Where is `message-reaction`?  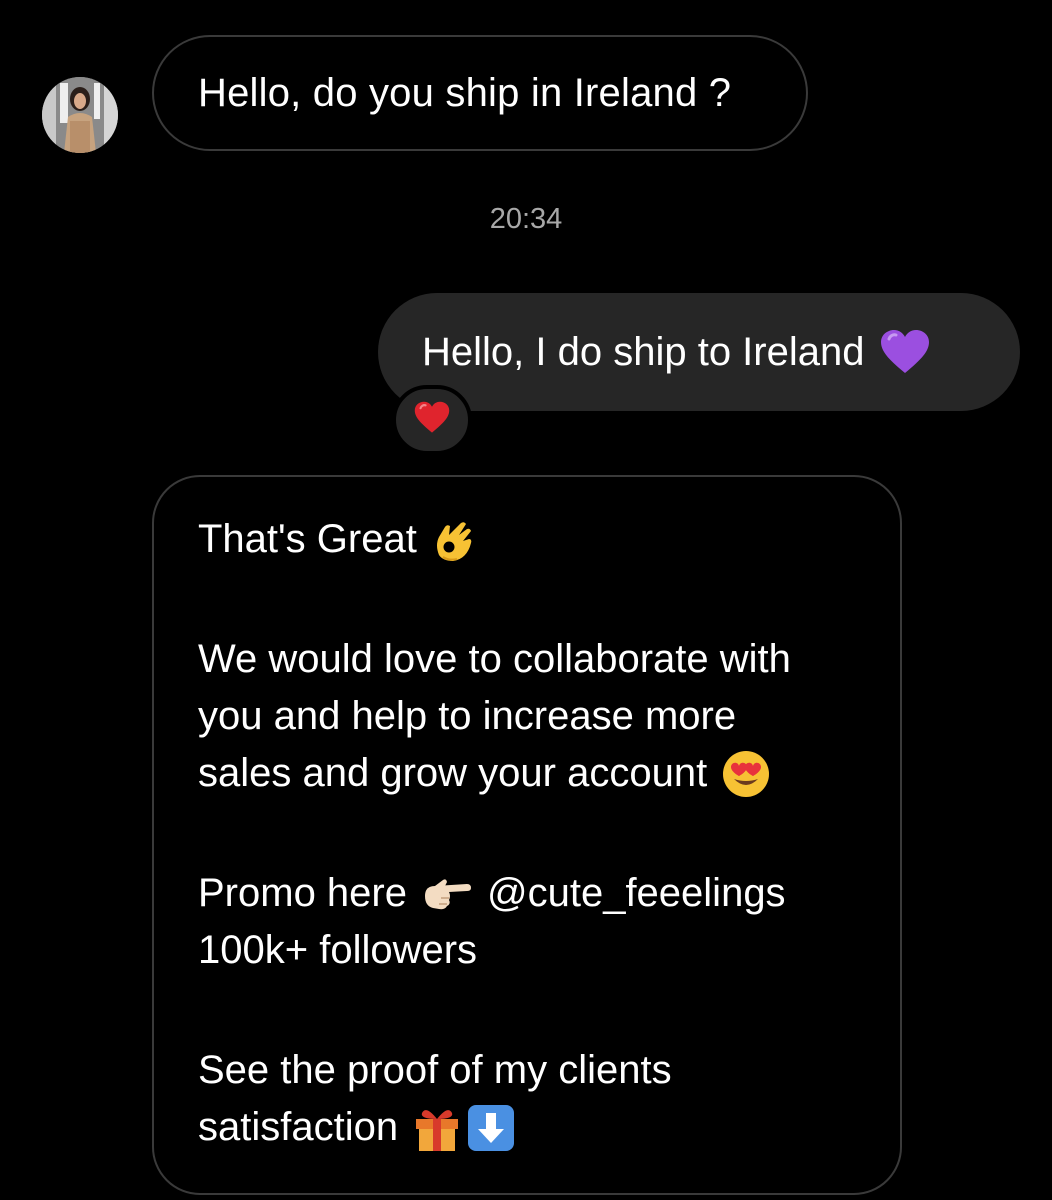
message-reaction is located at coordinates (432, 420).